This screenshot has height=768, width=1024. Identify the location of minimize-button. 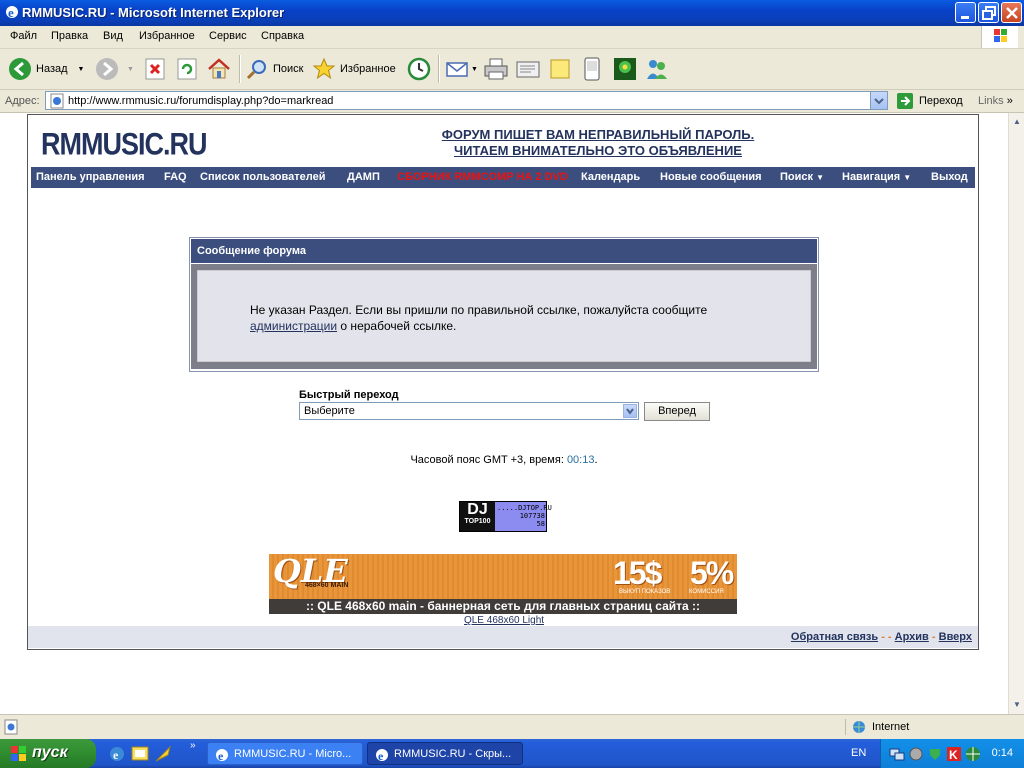
(965, 12).